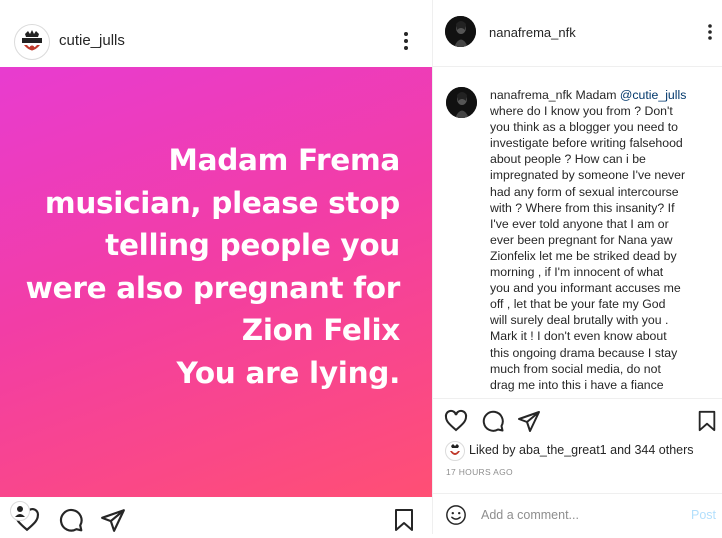 This screenshot has width=722, height=538. What do you see at coordinates (581, 239) in the screenshot?
I see `caption-line: ever been pregnant for Nana yaw` at bounding box center [581, 239].